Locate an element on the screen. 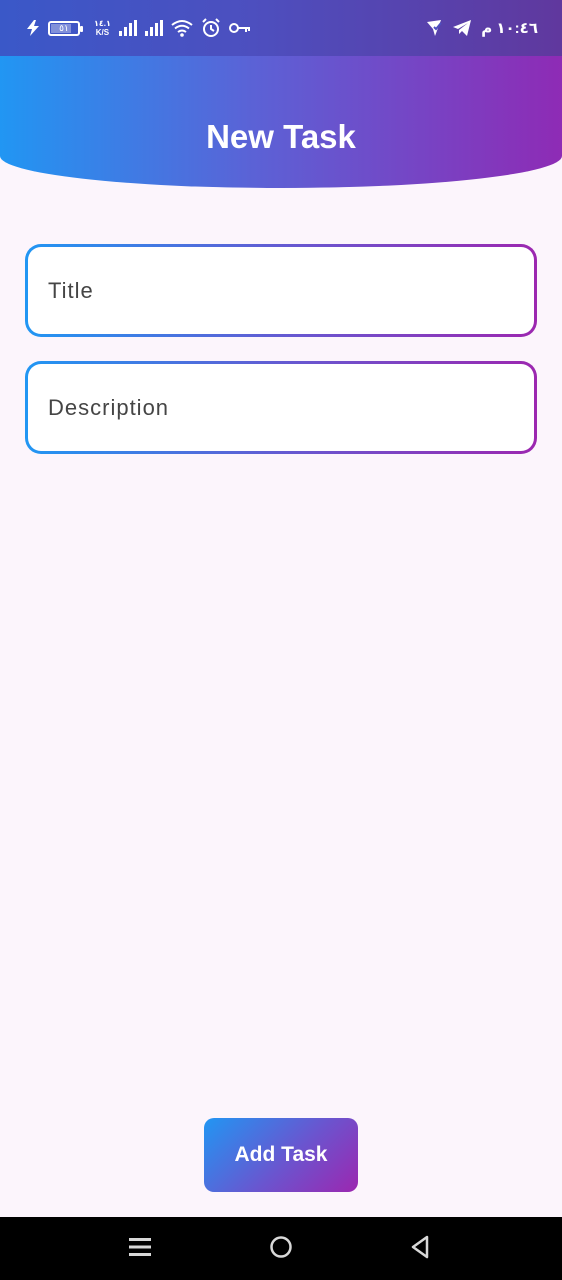 This screenshot has height=1280, width=562. battery-level: ٥١ is located at coordinates (64, 27).